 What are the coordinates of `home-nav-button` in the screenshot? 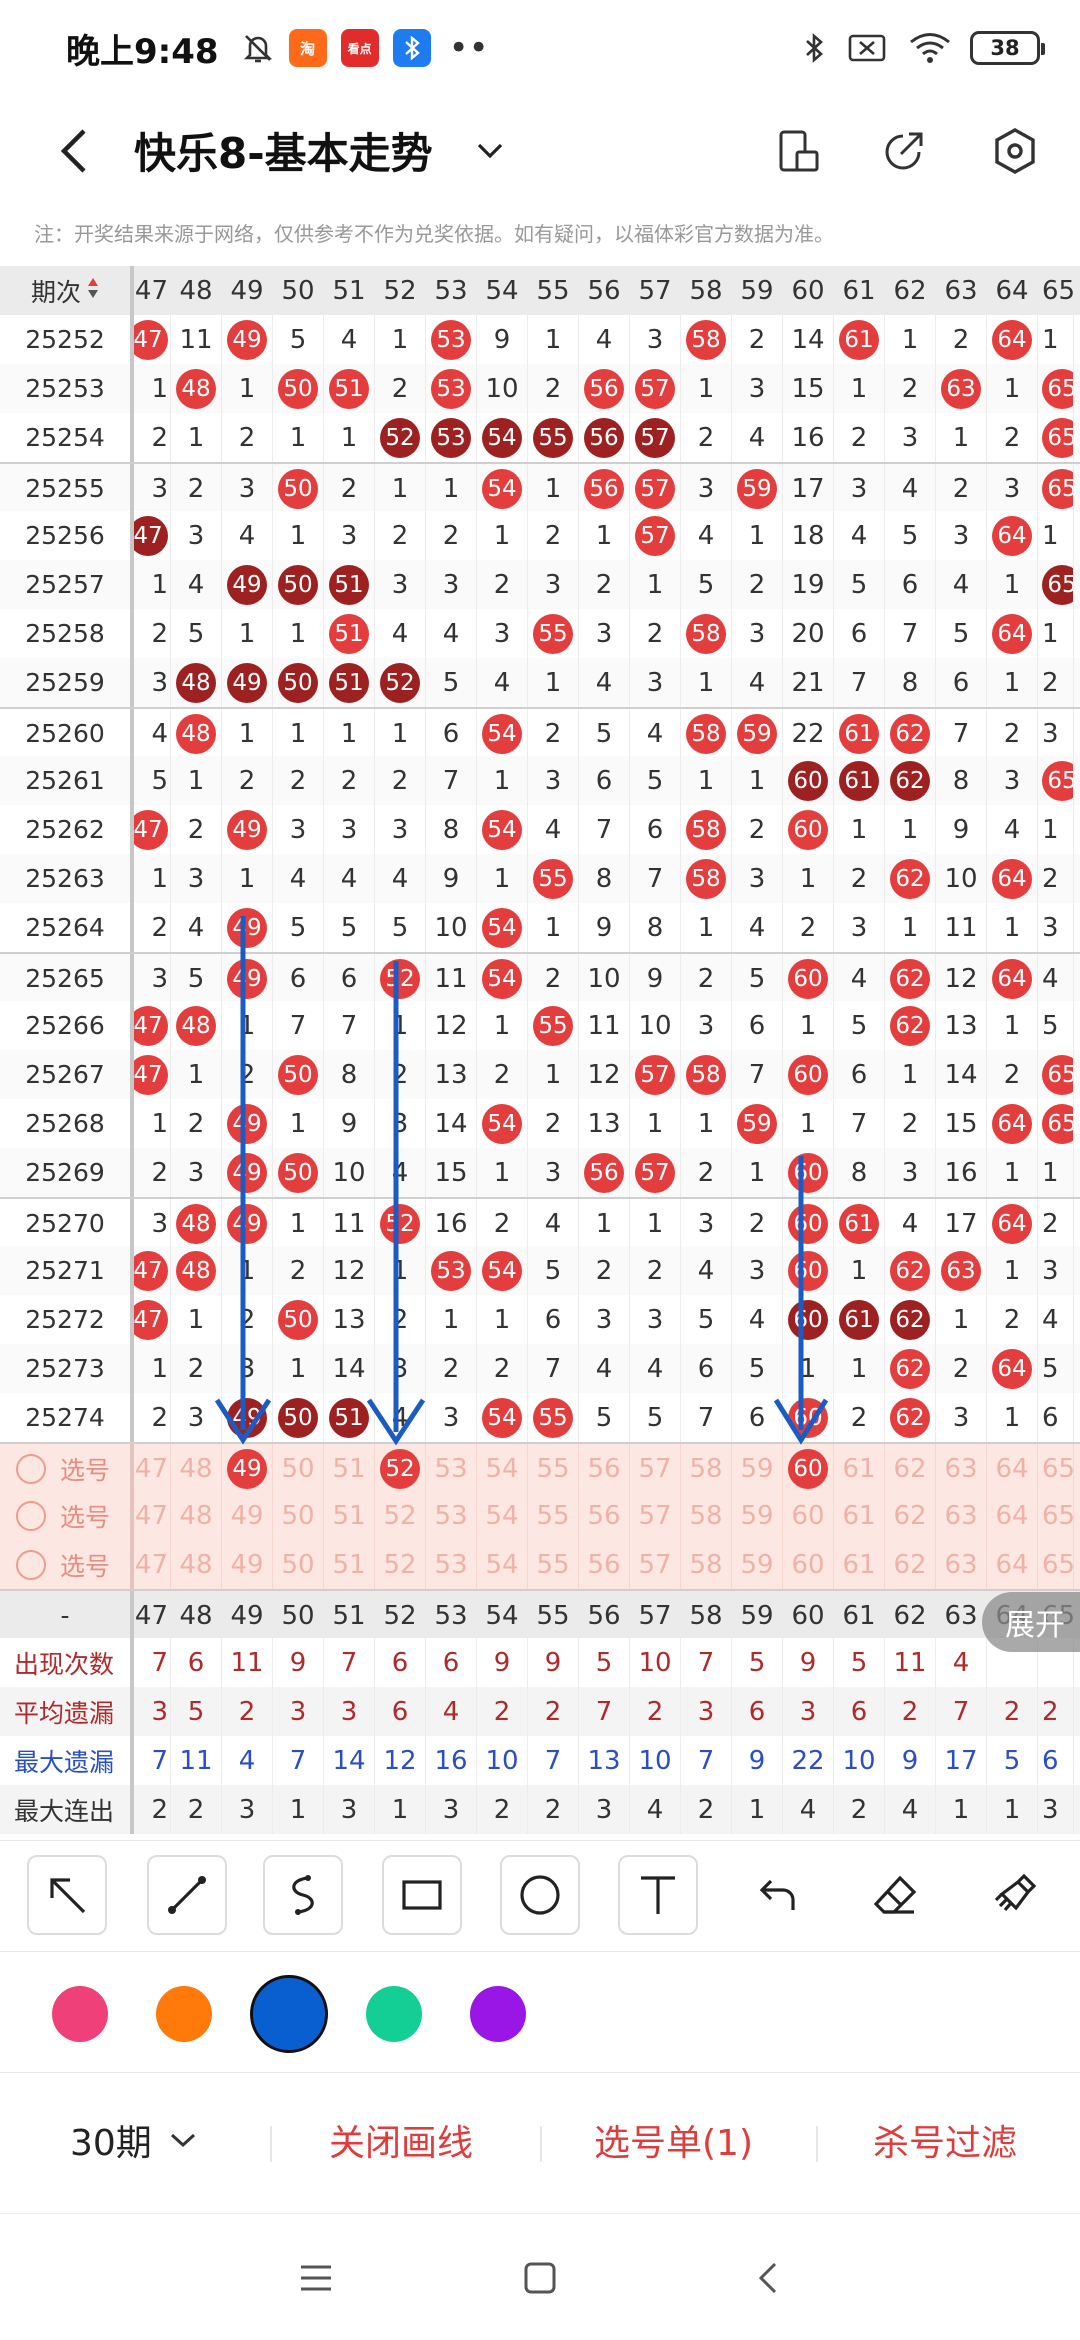 It's located at (540, 2278).